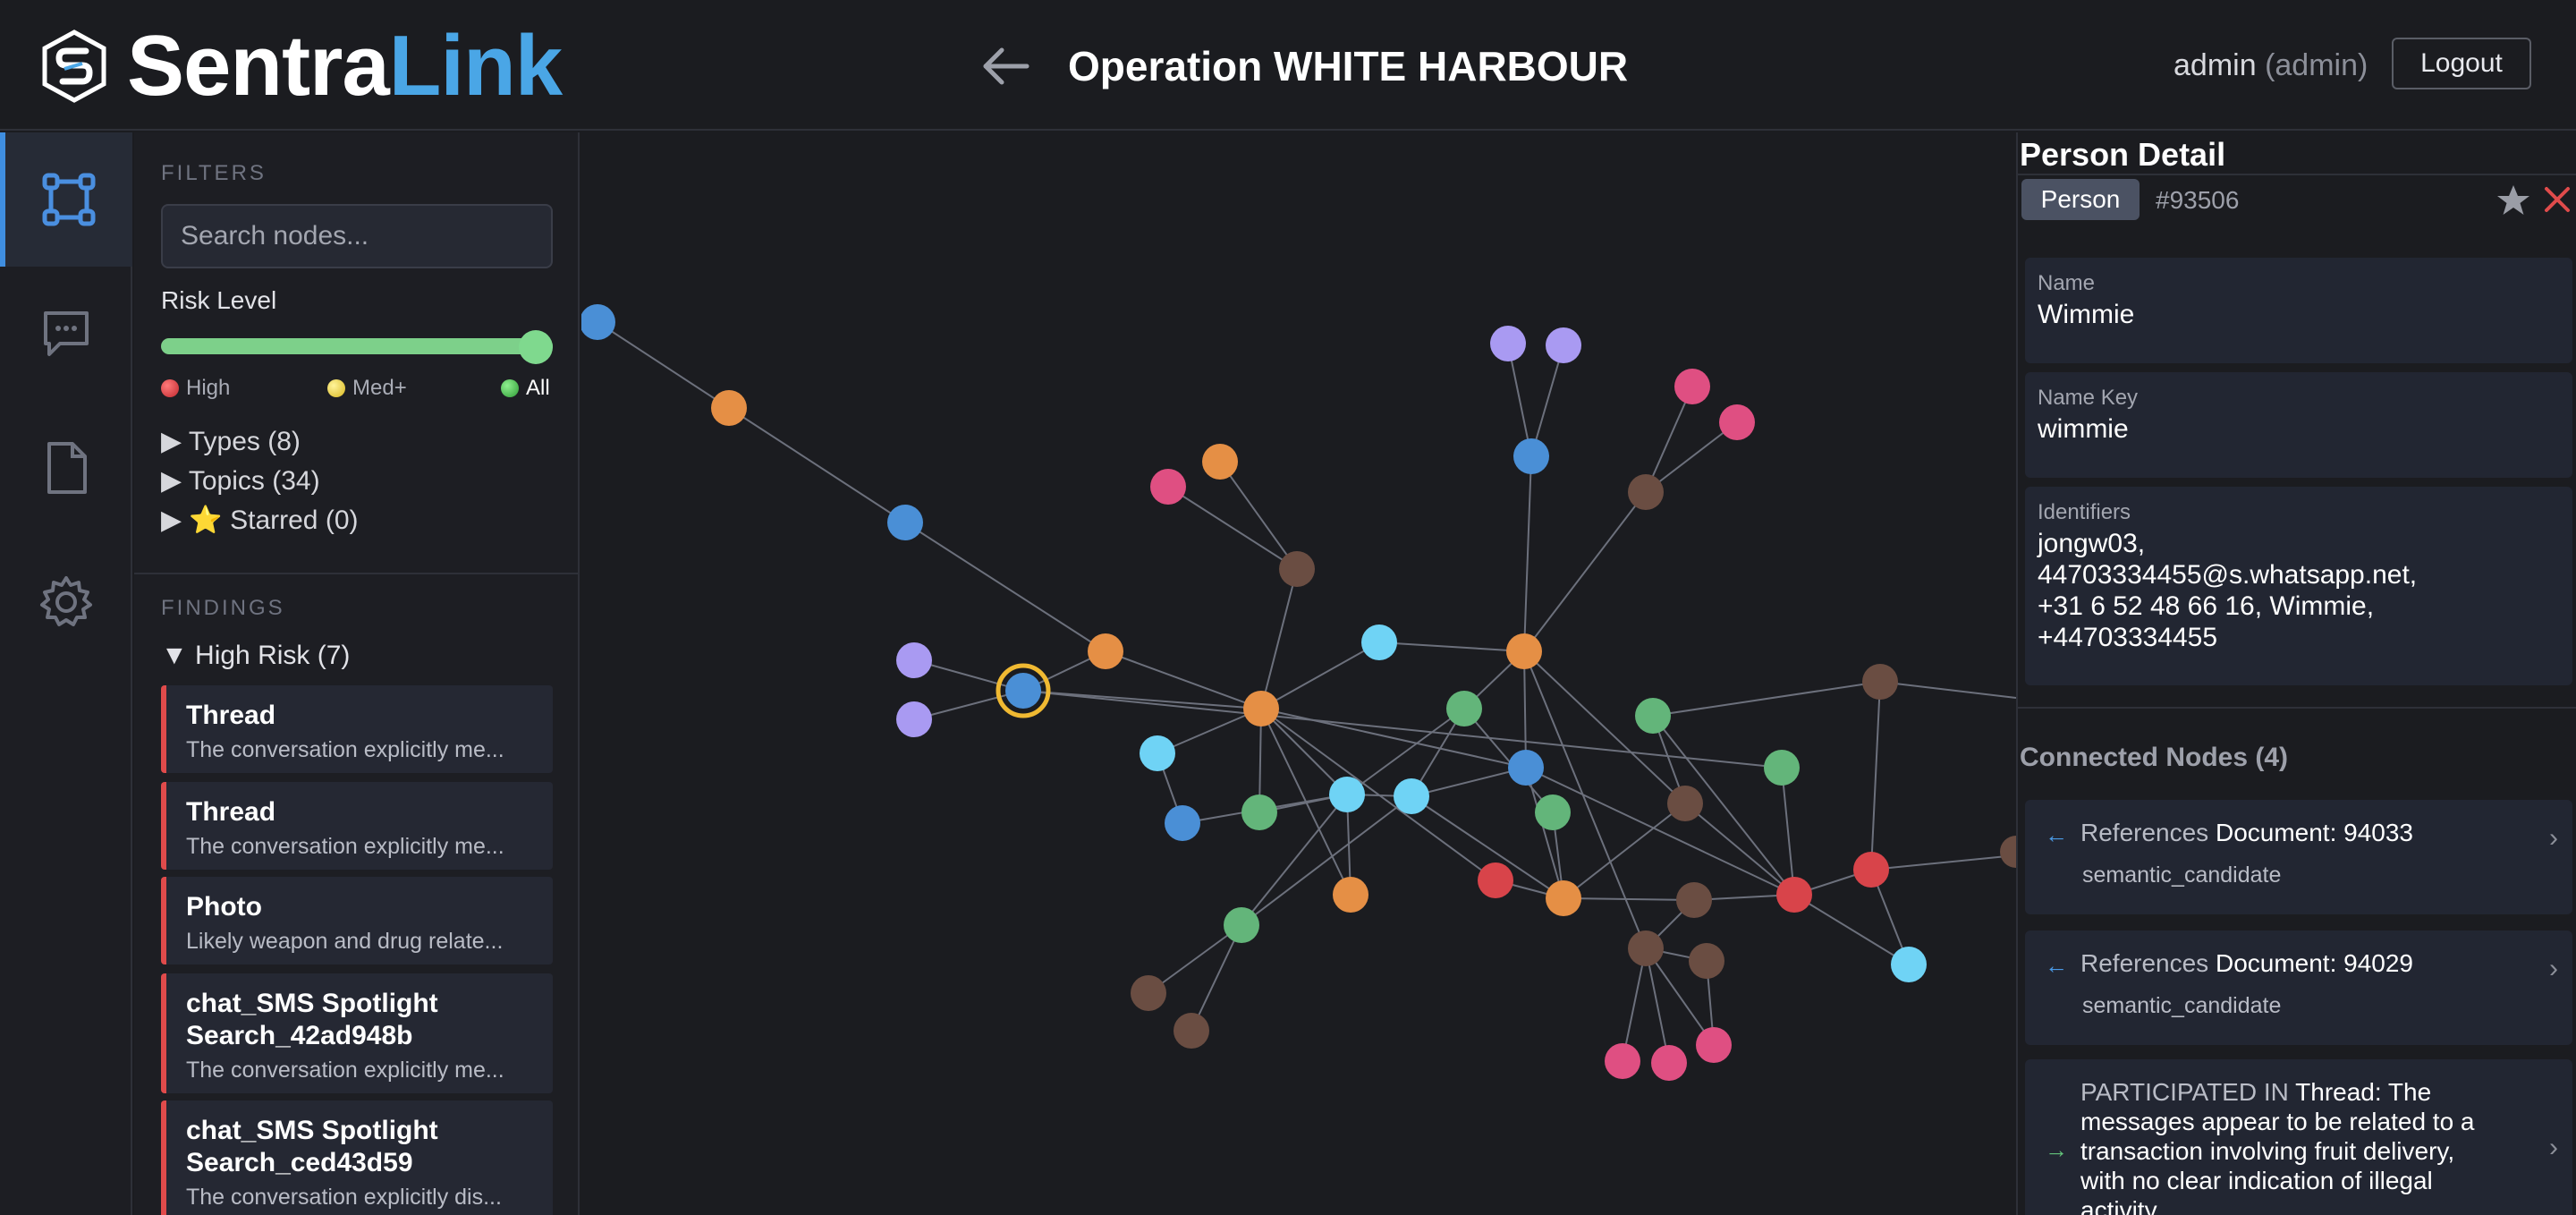 The width and height of the screenshot is (2576, 1215). Describe the element at coordinates (2297, 175) in the screenshot. I see `detail-divider` at that location.